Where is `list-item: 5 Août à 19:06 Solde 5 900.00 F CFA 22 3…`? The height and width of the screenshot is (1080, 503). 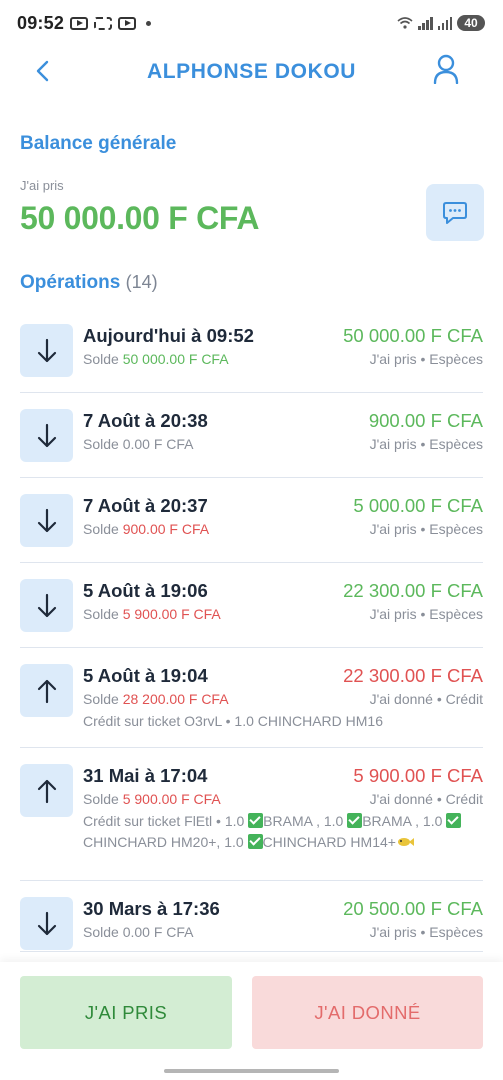 list-item: 5 Août à 19:06 Solde 5 900.00 F CFA 22 3… is located at coordinates (251, 605).